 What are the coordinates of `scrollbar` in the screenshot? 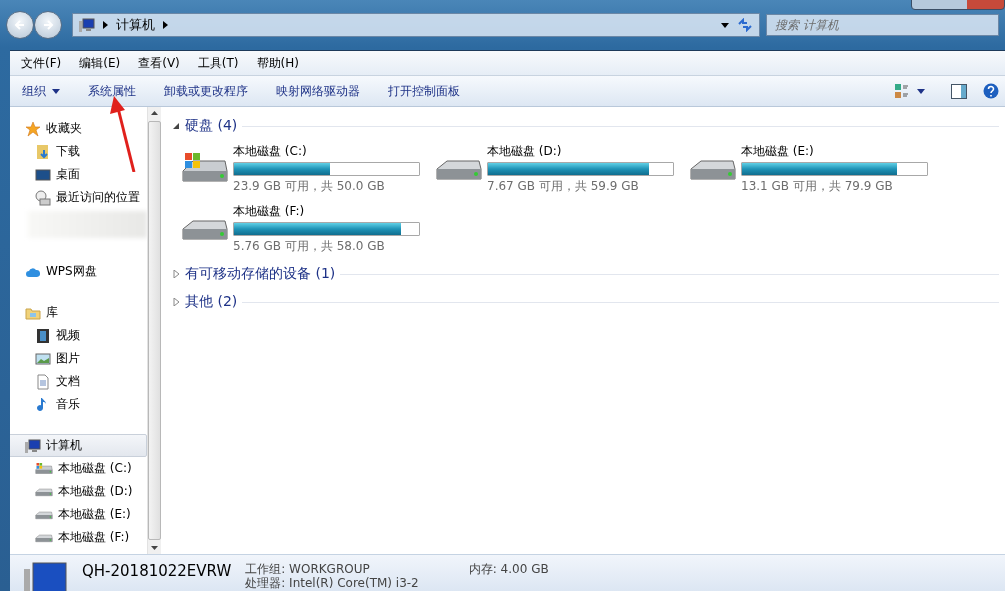 It's located at (154, 330).